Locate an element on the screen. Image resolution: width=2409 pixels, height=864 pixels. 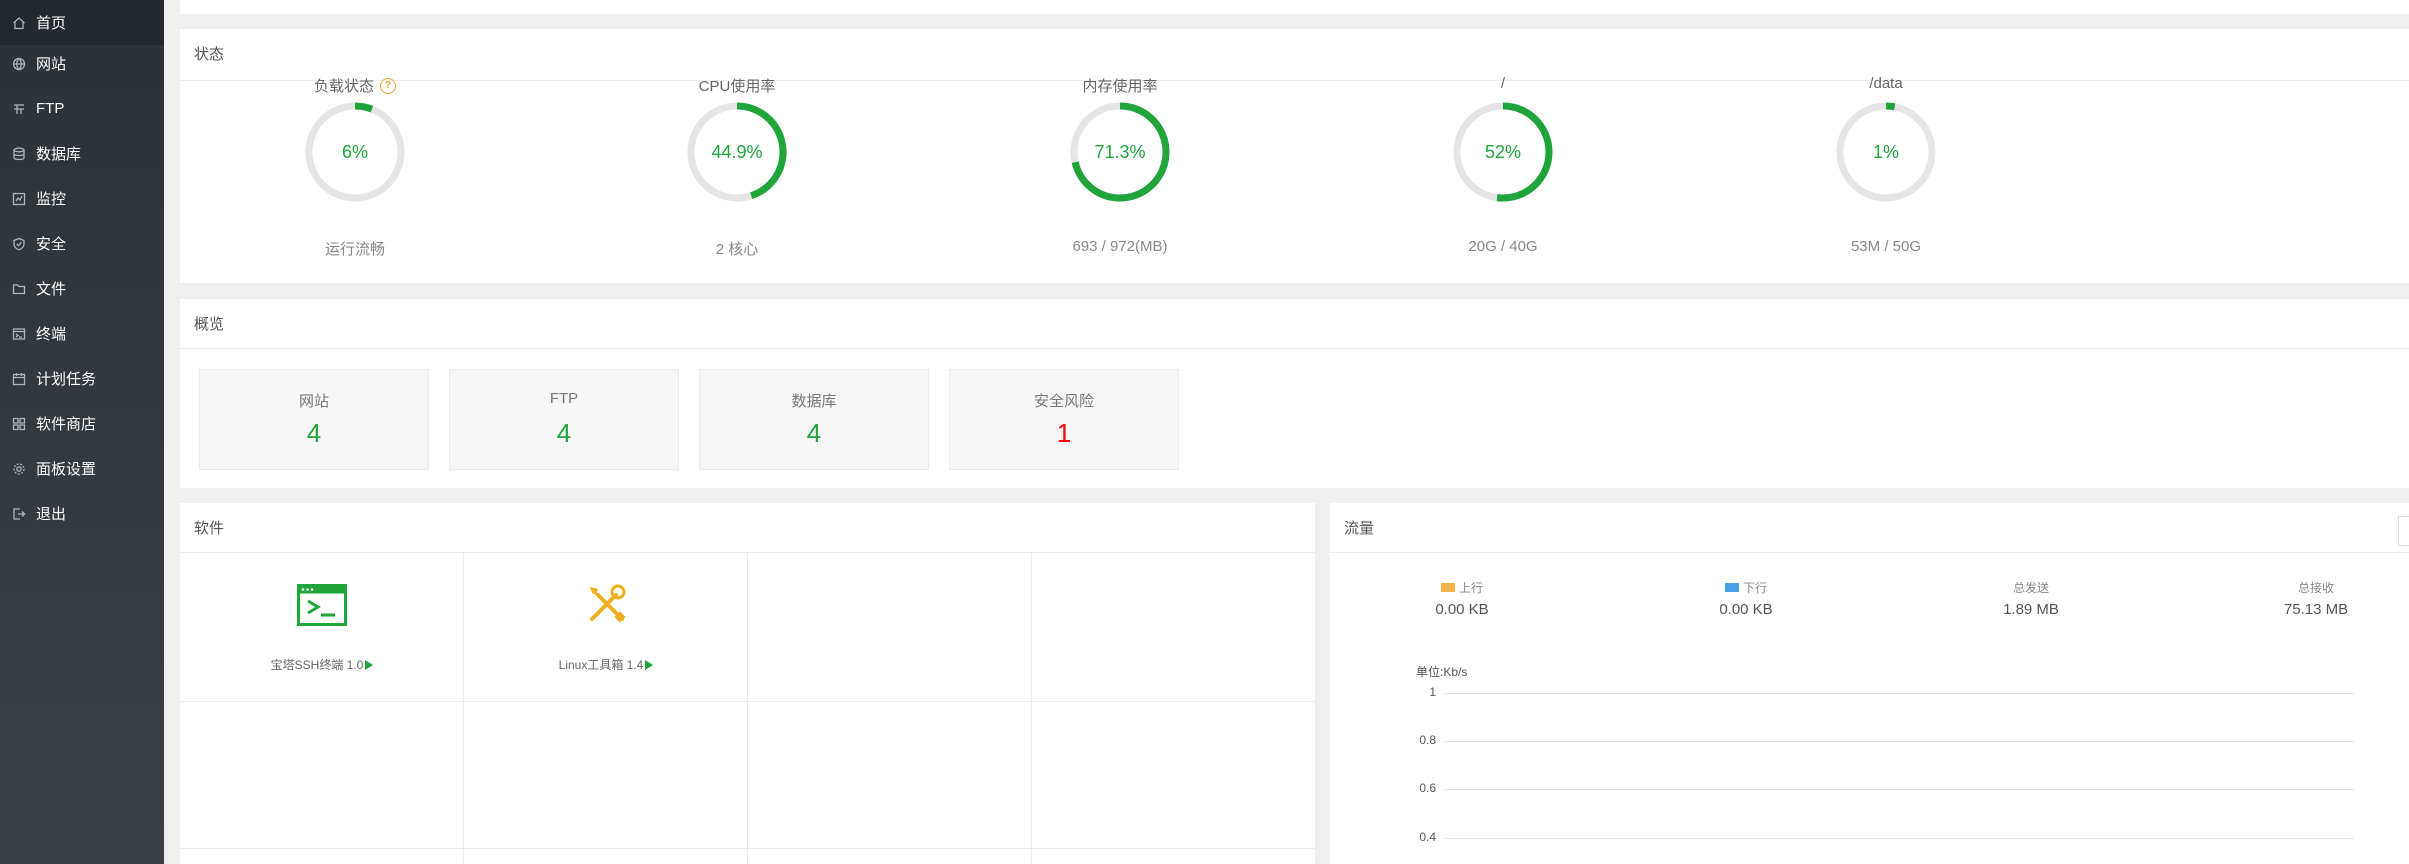
card-value: 1 is located at coordinates (1064, 433).